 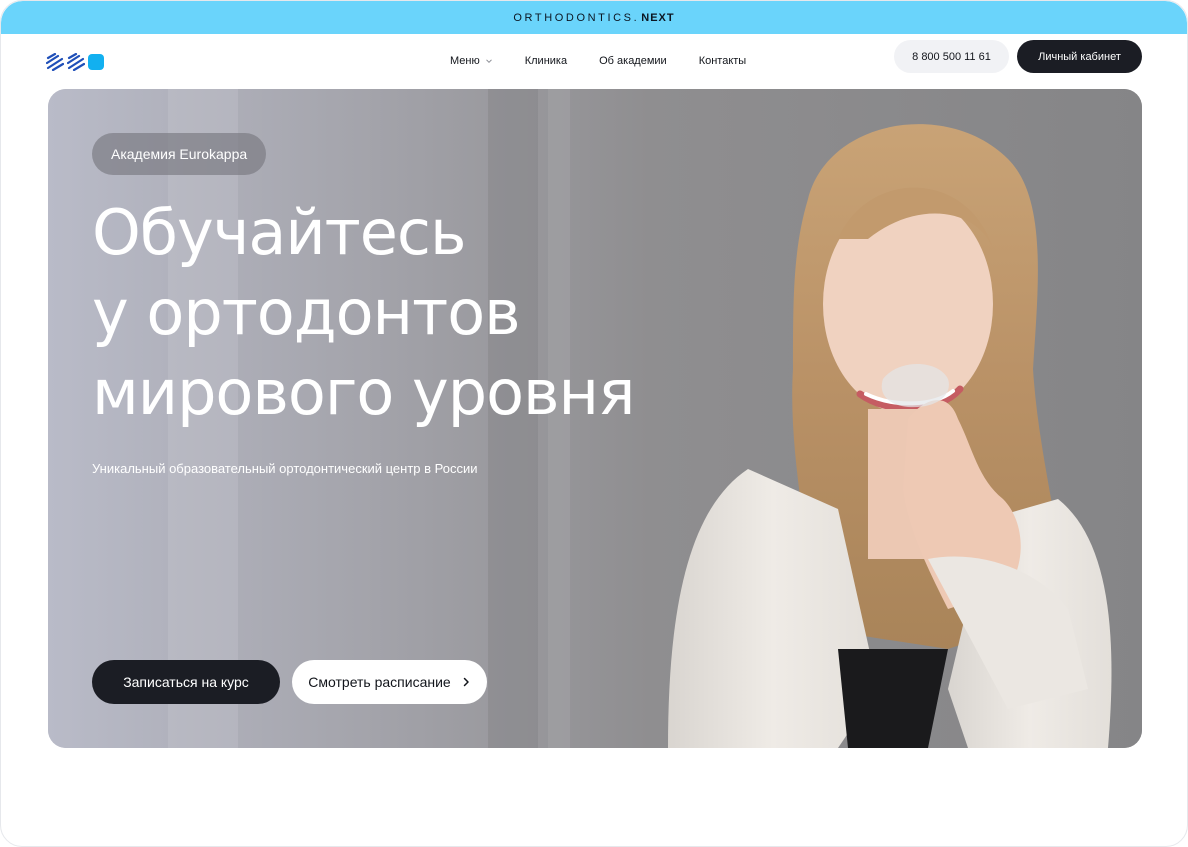 What do you see at coordinates (96, 62) in the screenshot?
I see `logo-square-mark` at bounding box center [96, 62].